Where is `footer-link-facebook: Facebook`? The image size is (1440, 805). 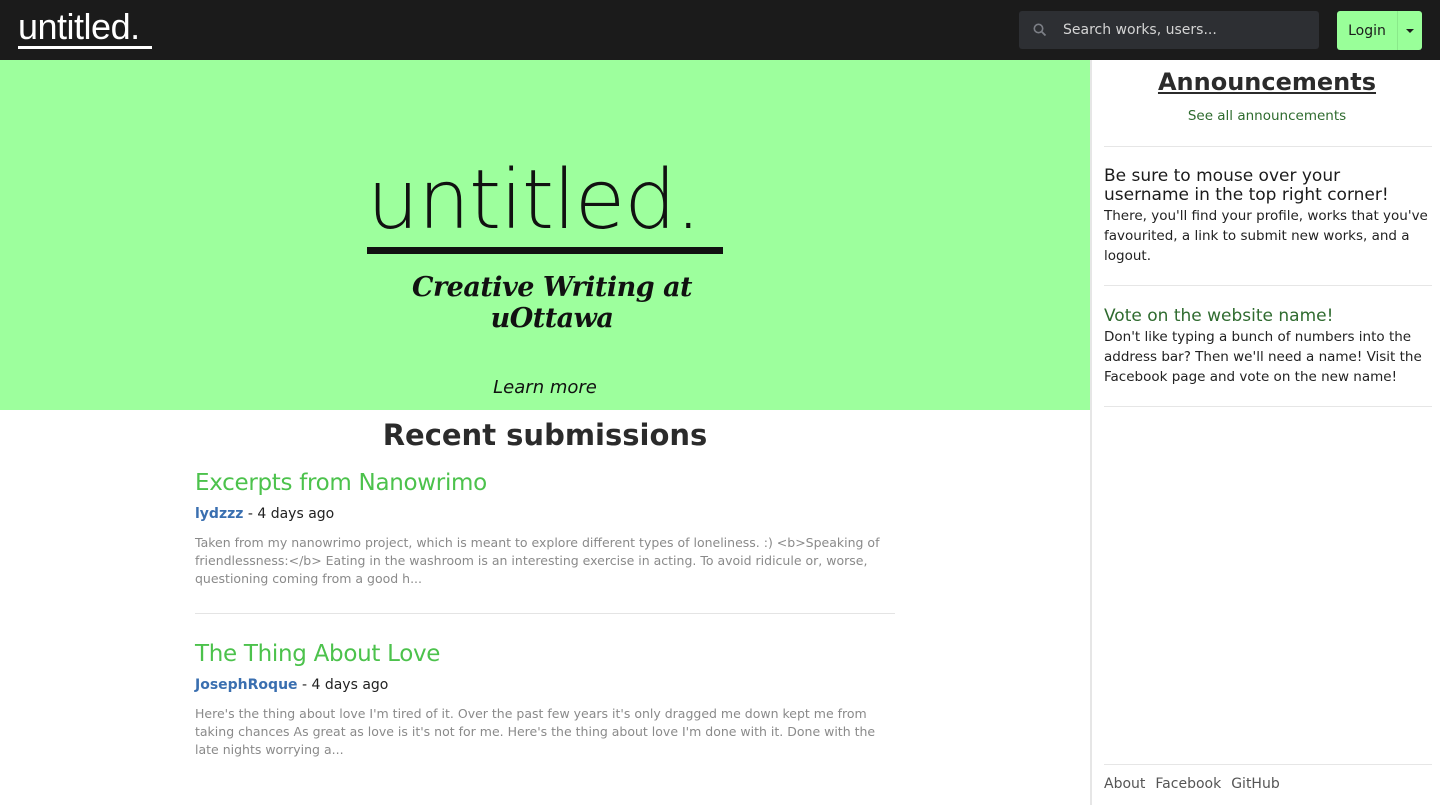
footer-link-facebook: Facebook is located at coordinates (1188, 784).